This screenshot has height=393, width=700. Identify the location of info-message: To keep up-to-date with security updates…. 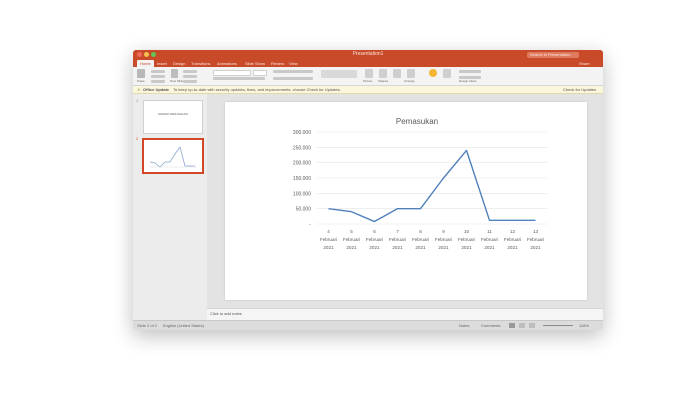
(257, 89).